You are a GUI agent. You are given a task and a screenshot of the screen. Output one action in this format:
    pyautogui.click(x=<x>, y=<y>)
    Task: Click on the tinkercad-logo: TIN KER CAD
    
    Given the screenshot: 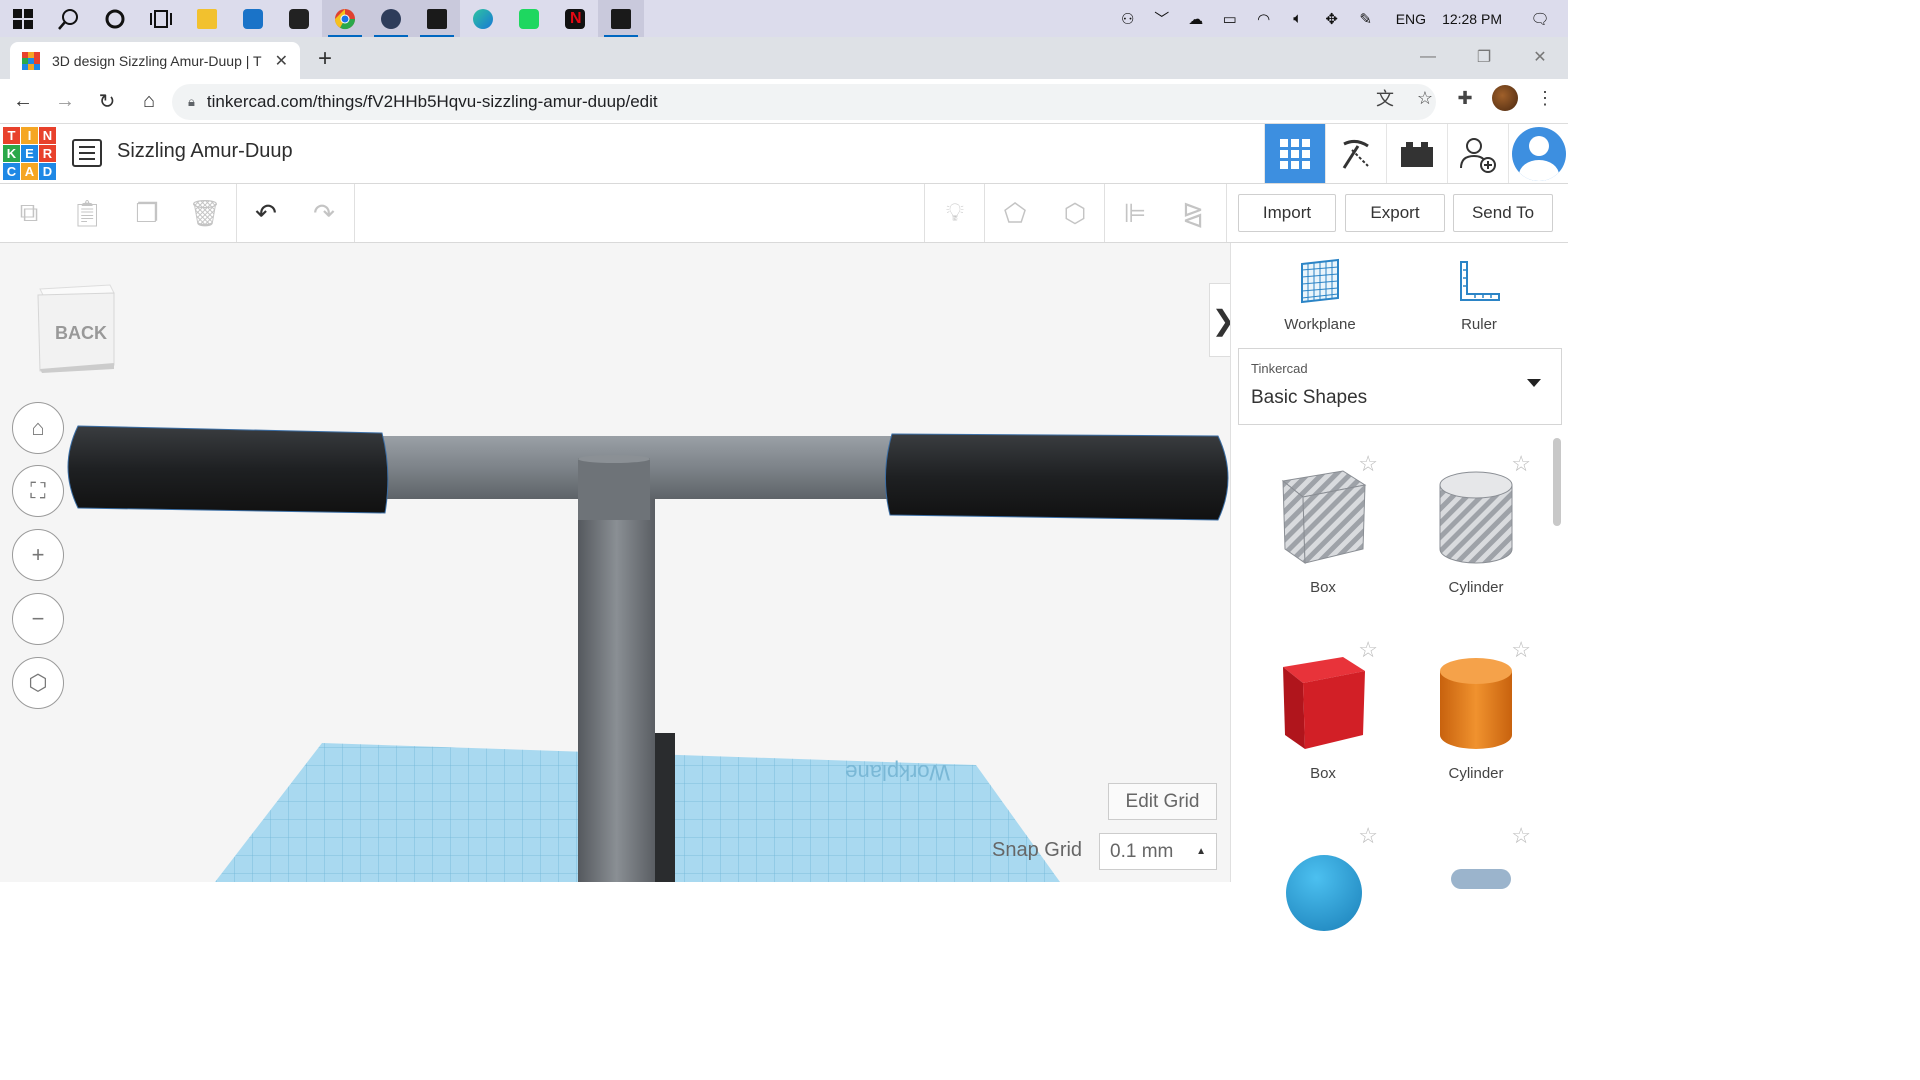 What is the action you would take?
    pyautogui.click(x=29, y=153)
    